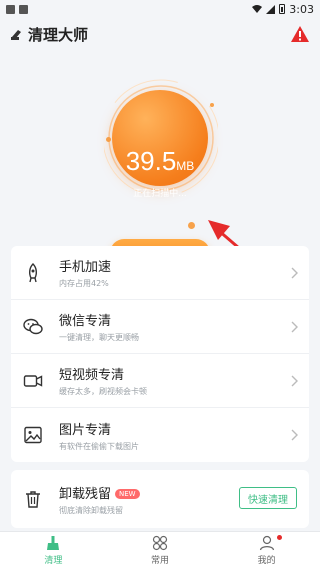  Describe the element at coordinates (151, 161) in the screenshot. I see `scan-size-value: 39.5` at that location.